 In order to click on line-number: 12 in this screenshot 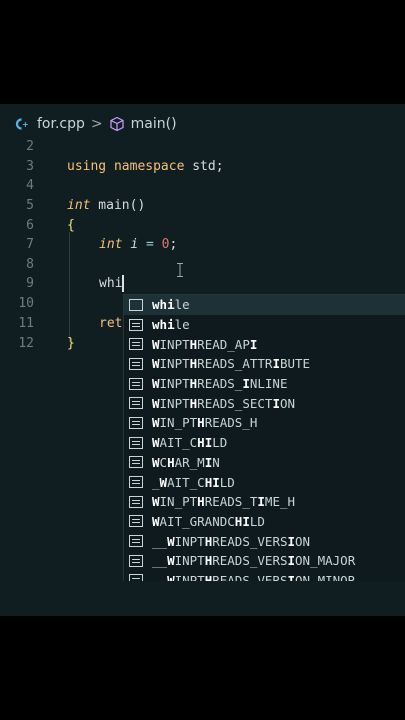, I will do `click(26, 343)`.